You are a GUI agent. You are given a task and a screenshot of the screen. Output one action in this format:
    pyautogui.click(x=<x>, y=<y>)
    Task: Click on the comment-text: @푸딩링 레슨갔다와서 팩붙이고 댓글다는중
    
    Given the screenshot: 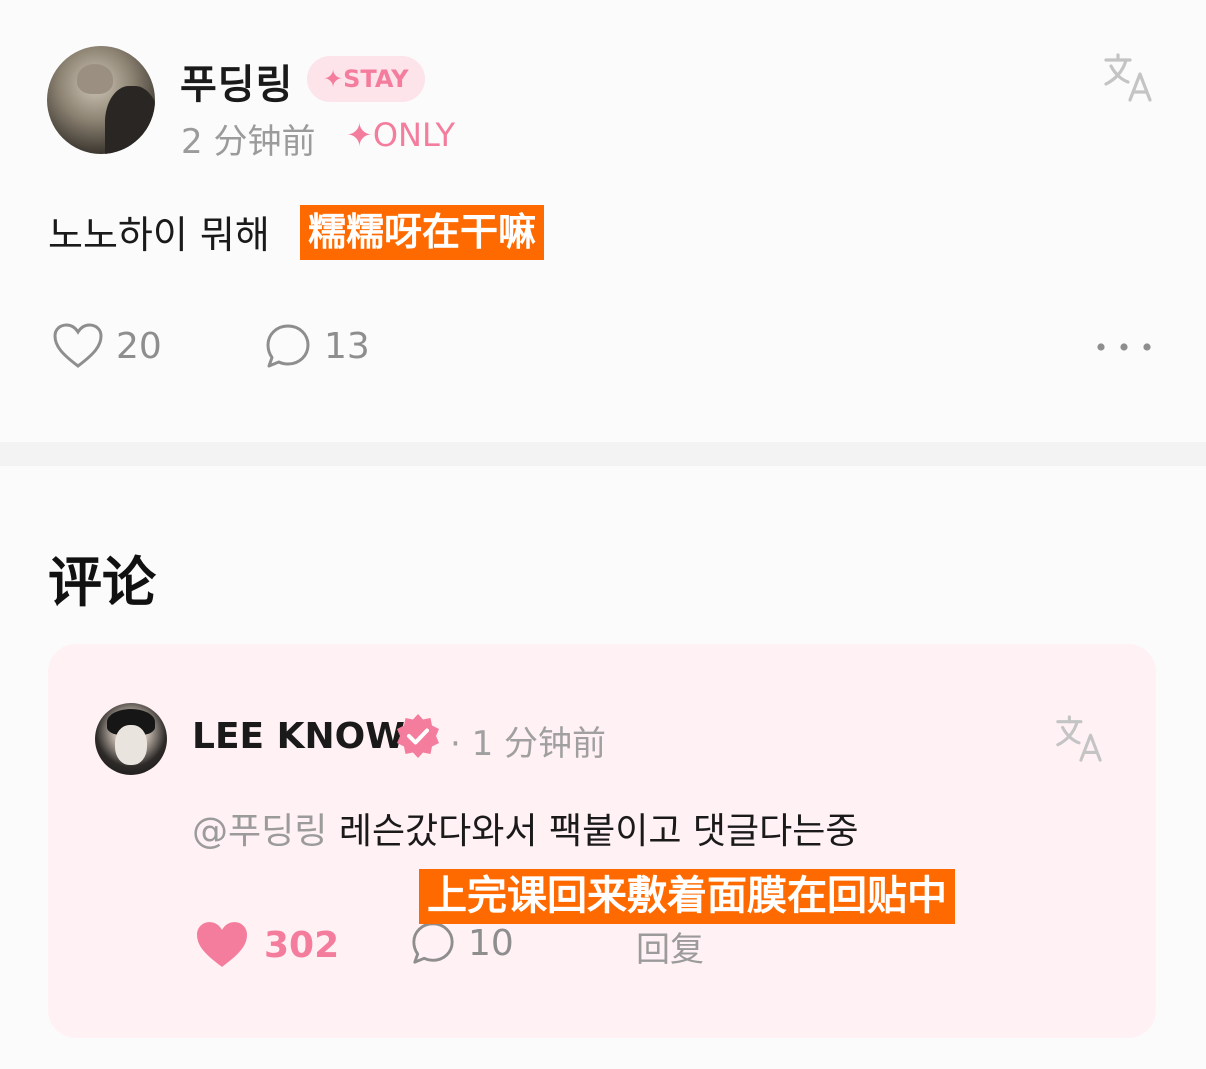 What is the action you would take?
    pyautogui.click(x=525, y=828)
    